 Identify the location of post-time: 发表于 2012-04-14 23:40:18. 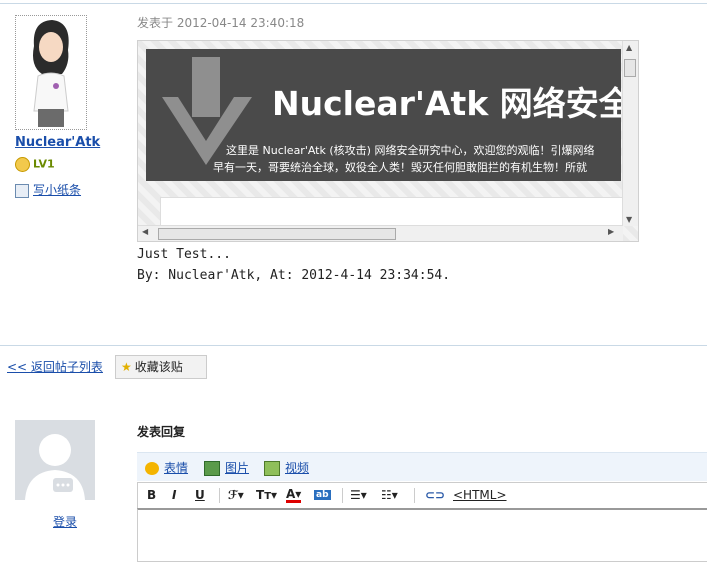
(221, 23).